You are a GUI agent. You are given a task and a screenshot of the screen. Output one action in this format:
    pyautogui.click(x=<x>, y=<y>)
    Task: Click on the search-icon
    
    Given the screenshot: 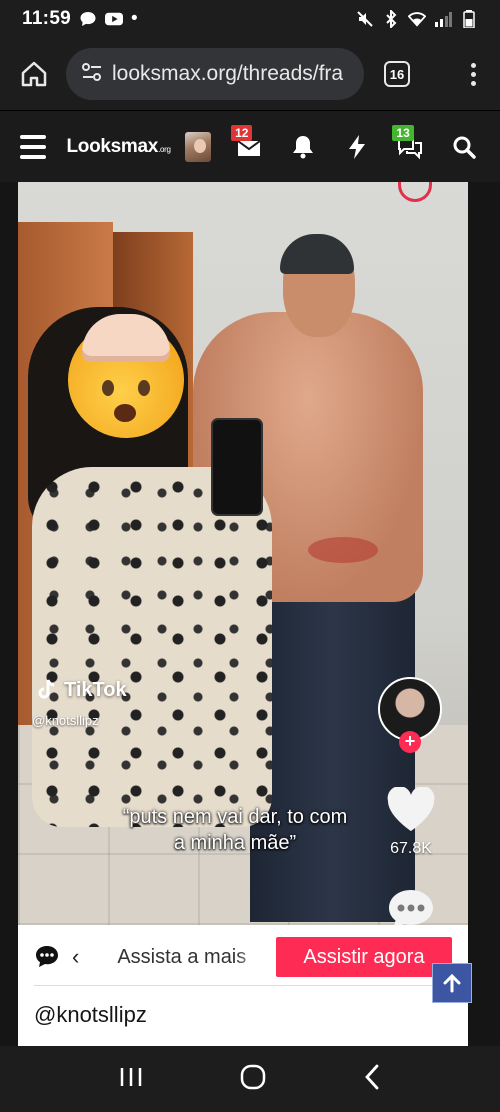 What is the action you would take?
    pyautogui.click(x=464, y=147)
    